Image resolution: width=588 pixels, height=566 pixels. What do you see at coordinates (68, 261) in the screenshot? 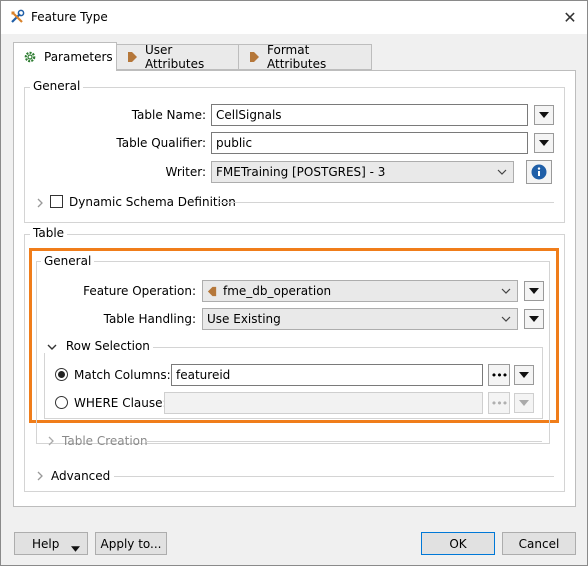
I see `table-general-legend: General` at bounding box center [68, 261].